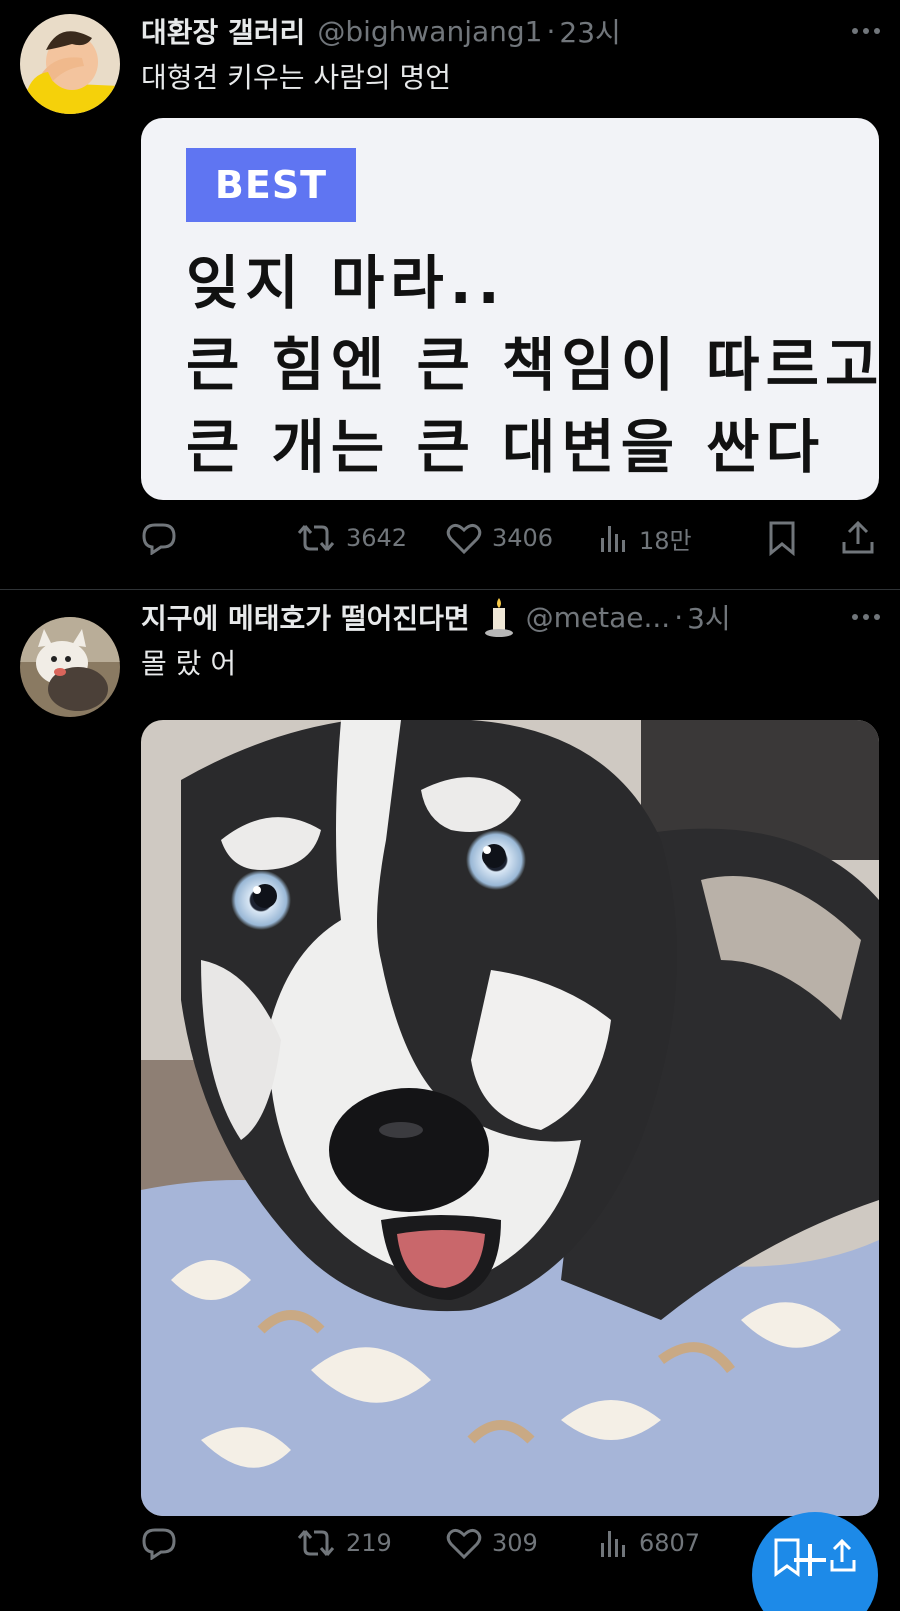 This screenshot has width=900, height=1611. What do you see at coordinates (296, 77) in the screenshot?
I see `tweet-text: 대형견 키우는 사람의 명언` at bounding box center [296, 77].